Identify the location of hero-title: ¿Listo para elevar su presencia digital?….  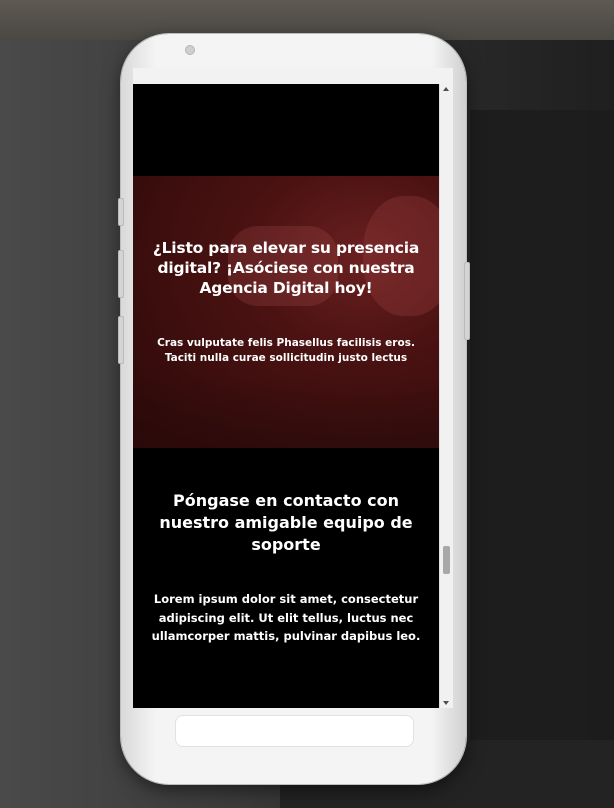
(286, 268).